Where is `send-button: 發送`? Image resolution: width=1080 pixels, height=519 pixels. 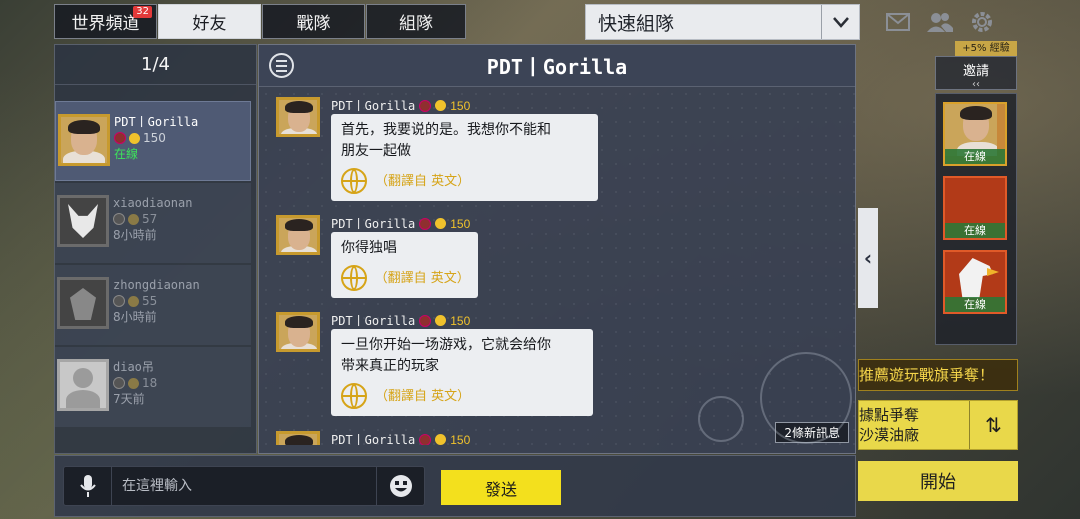 send-button: 發送 is located at coordinates (501, 487).